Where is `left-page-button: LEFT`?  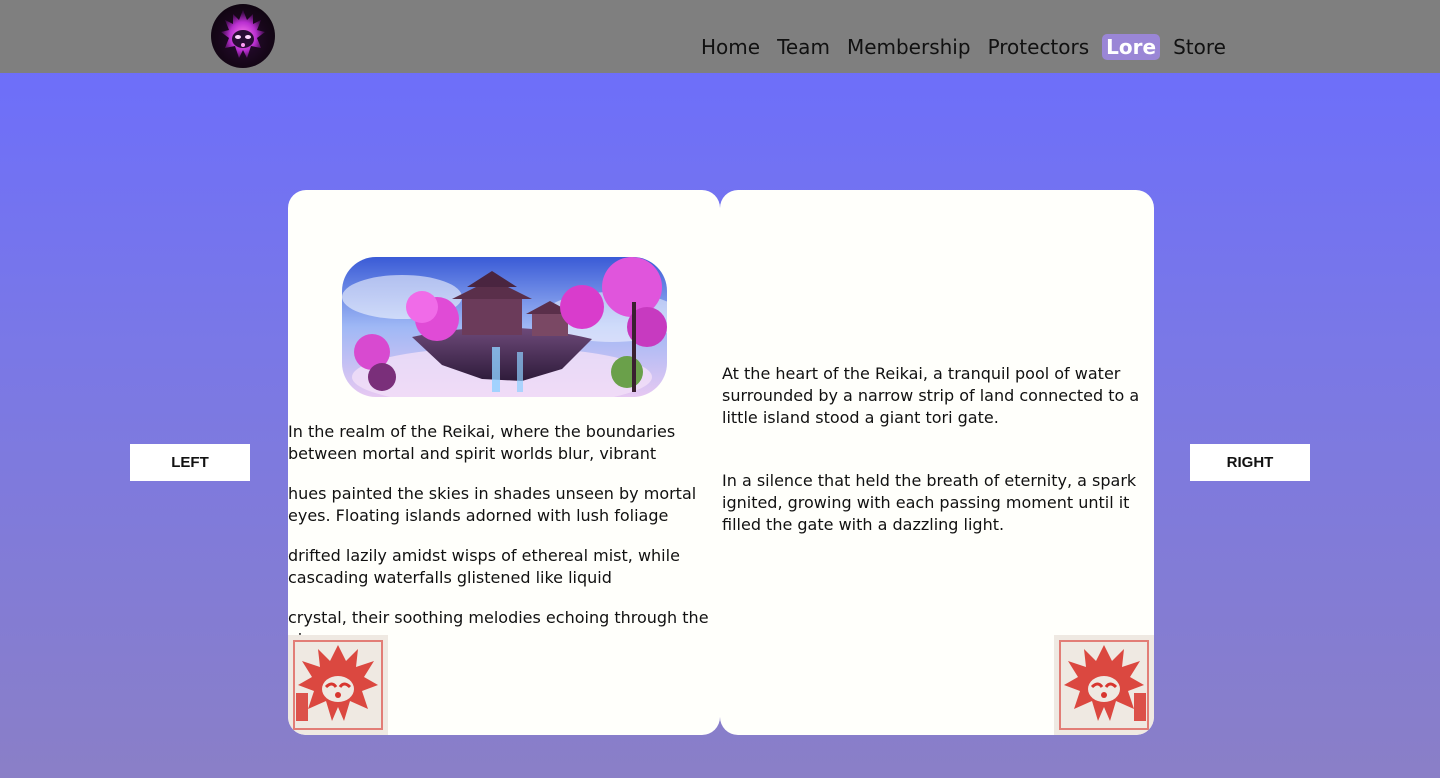 left-page-button: LEFT is located at coordinates (190, 462).